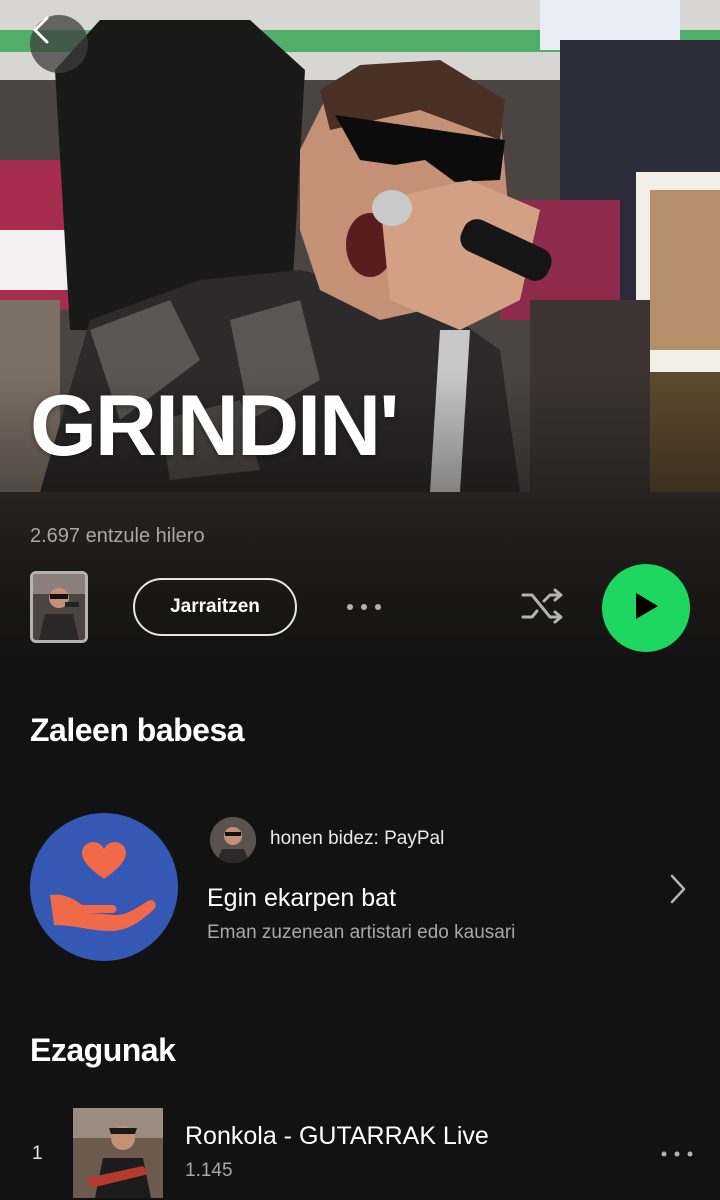 The height and width of the screenshot is (1200, 720). I want to click on track-more-button, so click(677, 1153).